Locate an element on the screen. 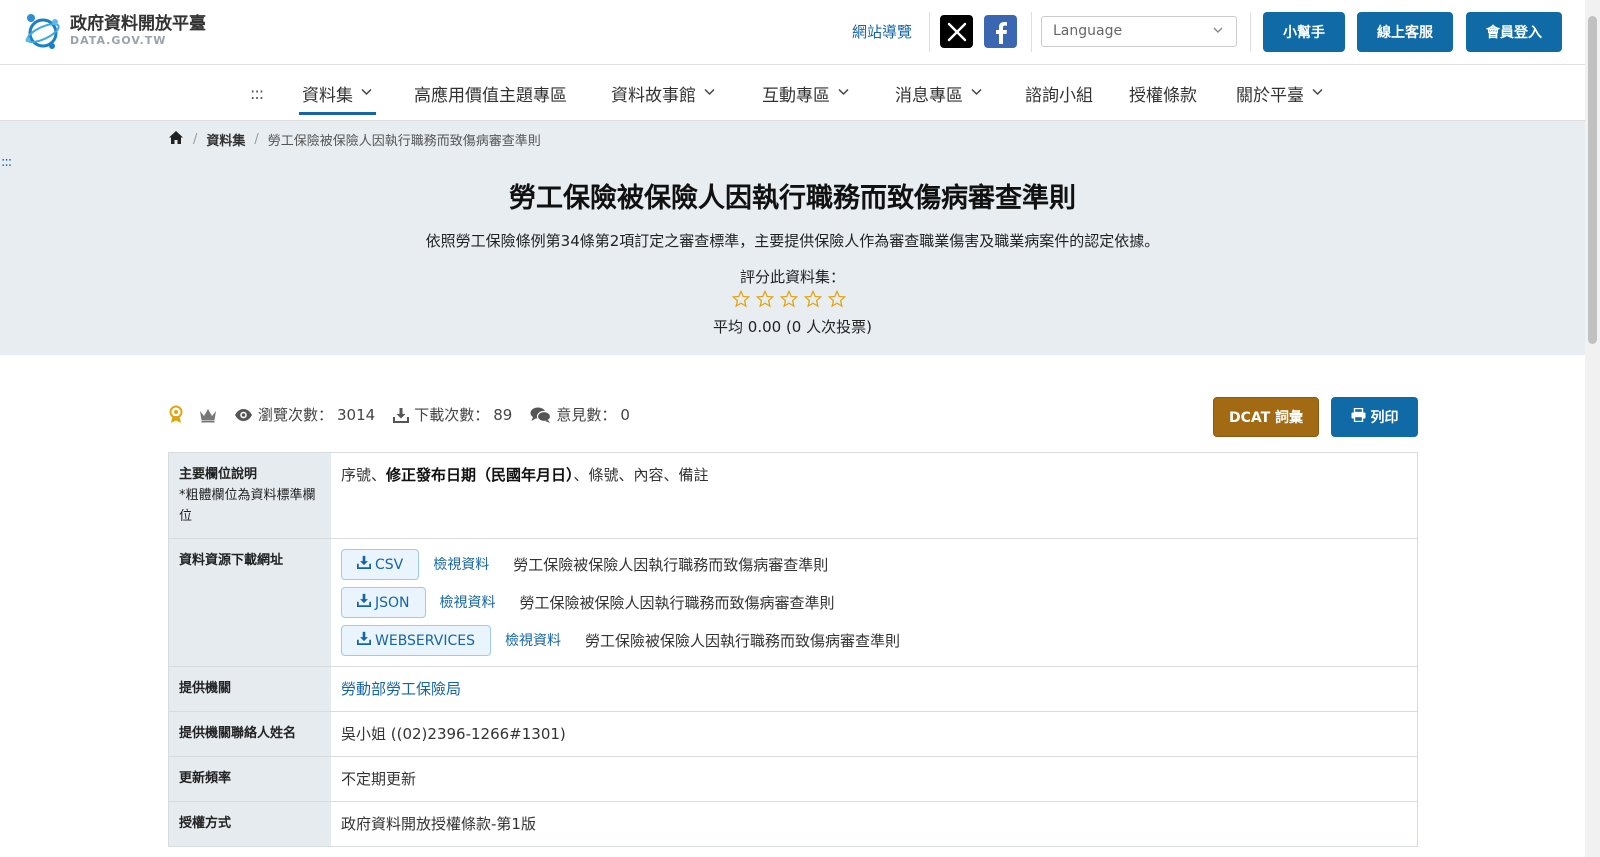  x-twitter-icon is located at coordinates (956, 31).